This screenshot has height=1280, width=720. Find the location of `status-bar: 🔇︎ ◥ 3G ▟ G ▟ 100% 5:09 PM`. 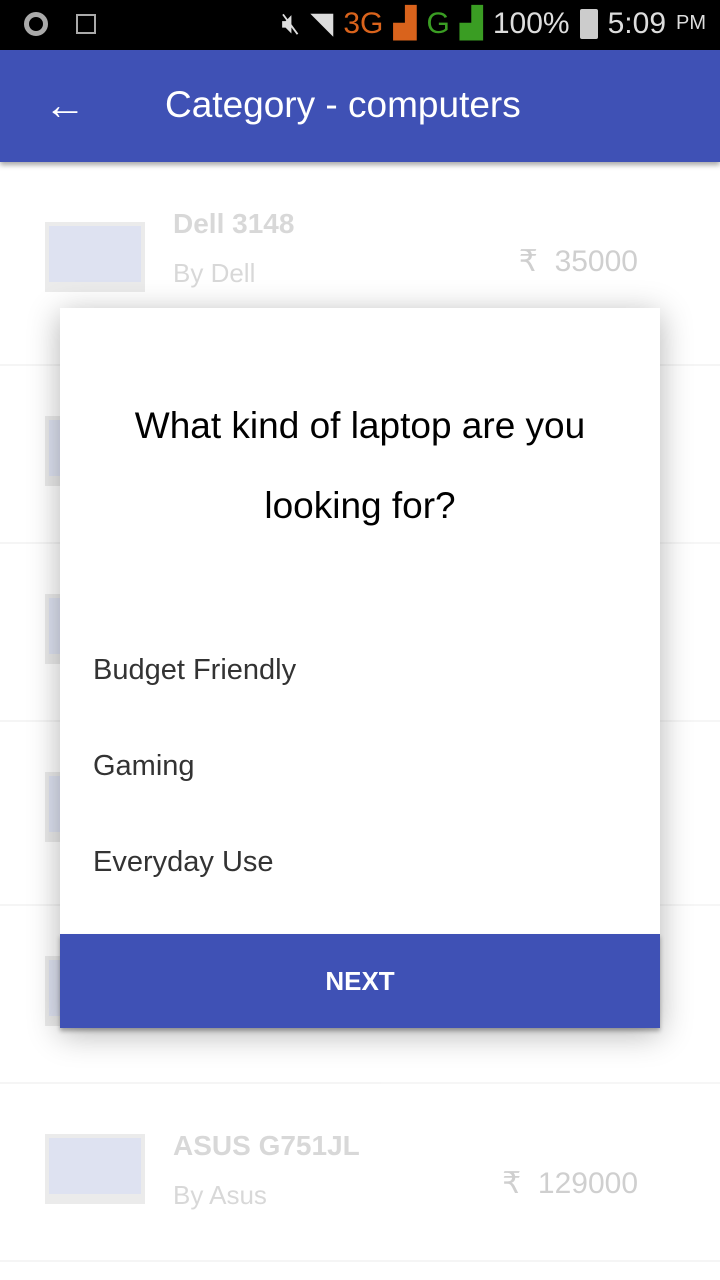

status-bar: 🔇︎ ◥ 3G ▟ G ▟ 100% 5:09 PM is located at coordinates (360, 25).